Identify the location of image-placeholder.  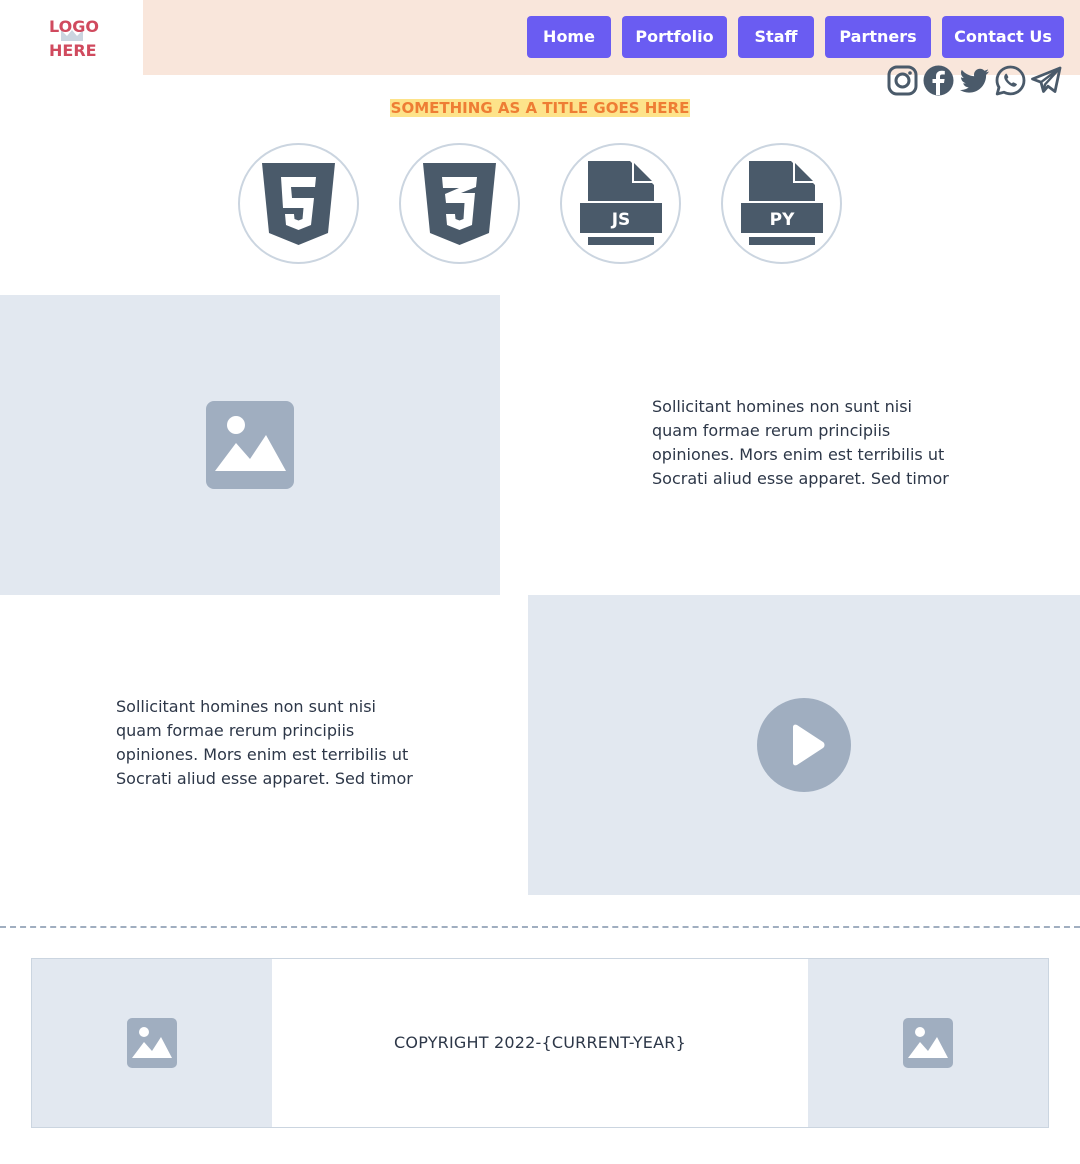
(250, 445).